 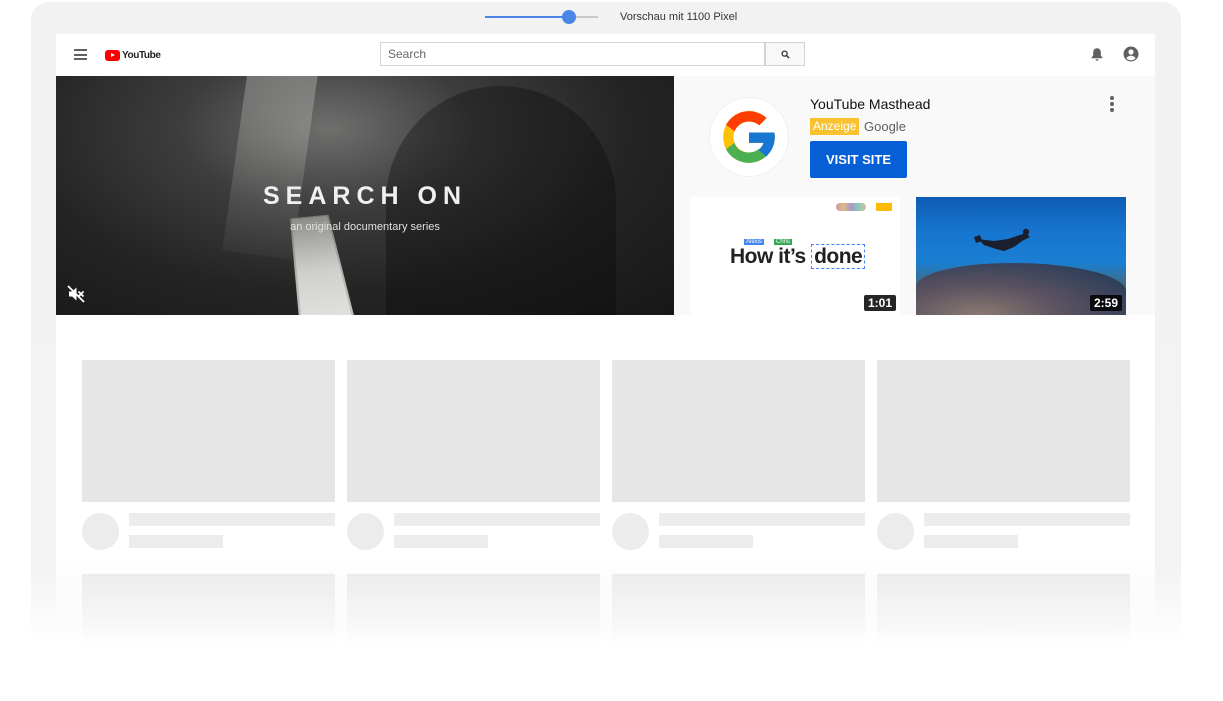 I want to click on diver-figure, so click(x=1002, y=239).